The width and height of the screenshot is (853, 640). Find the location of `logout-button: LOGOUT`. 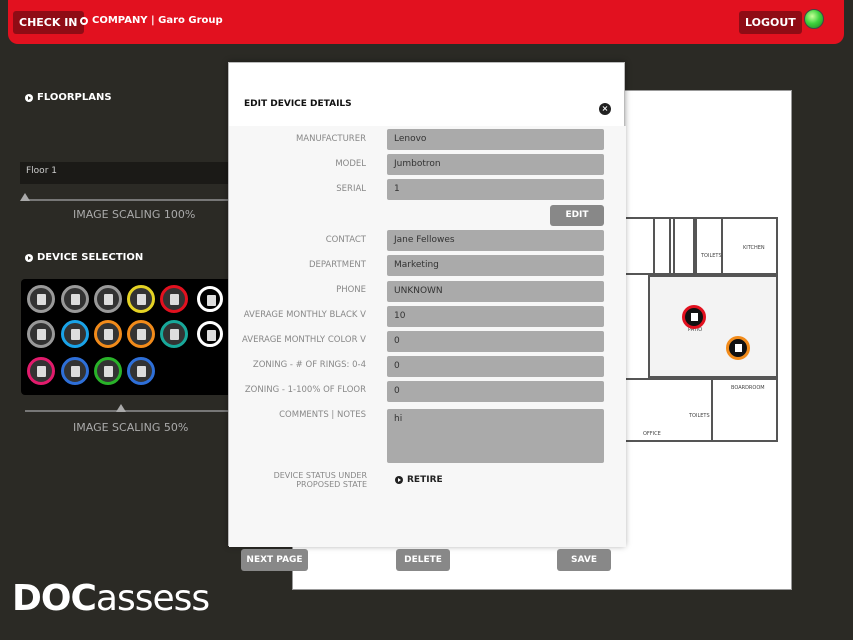

logout-button: LOGOUT is located at coordinates (770, 22).